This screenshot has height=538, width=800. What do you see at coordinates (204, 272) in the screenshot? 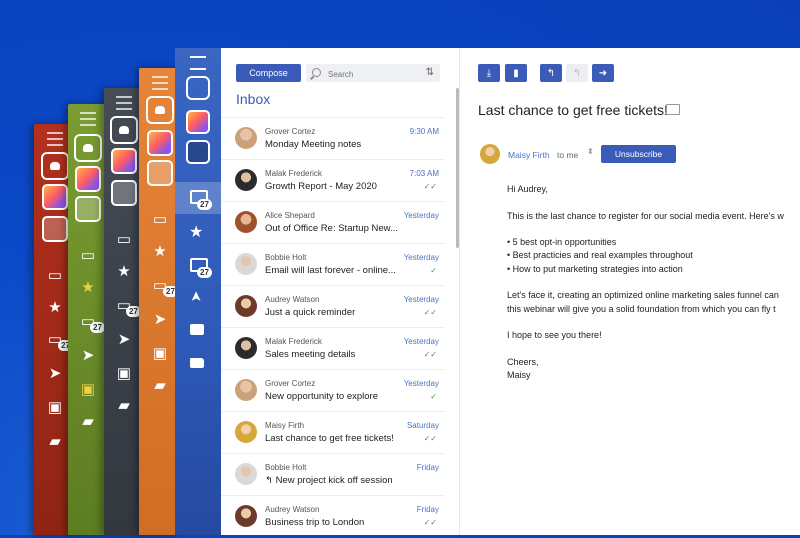
I see `inbox-badge: 27` at bounding box center [204, 272].